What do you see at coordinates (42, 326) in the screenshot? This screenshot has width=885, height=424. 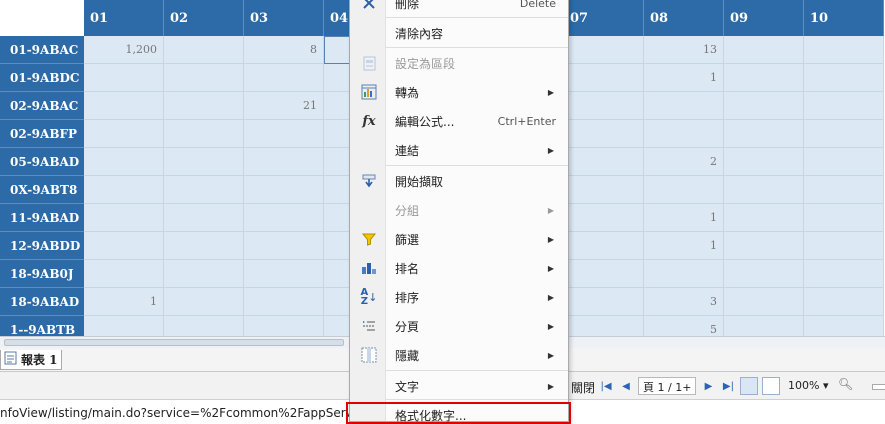 I see `row-header: 1--9ABTB` at bounding box center [42, 326].